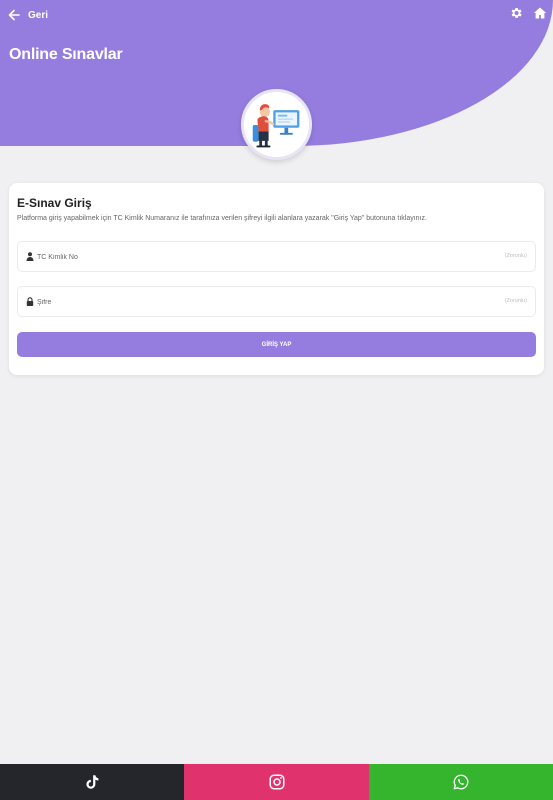 The image size is (553, 800). What do you see at coordinates (54, 203) in the screenshot?
I see `card-title: E-Sınav Giriş` at bounding box center [54, 203].